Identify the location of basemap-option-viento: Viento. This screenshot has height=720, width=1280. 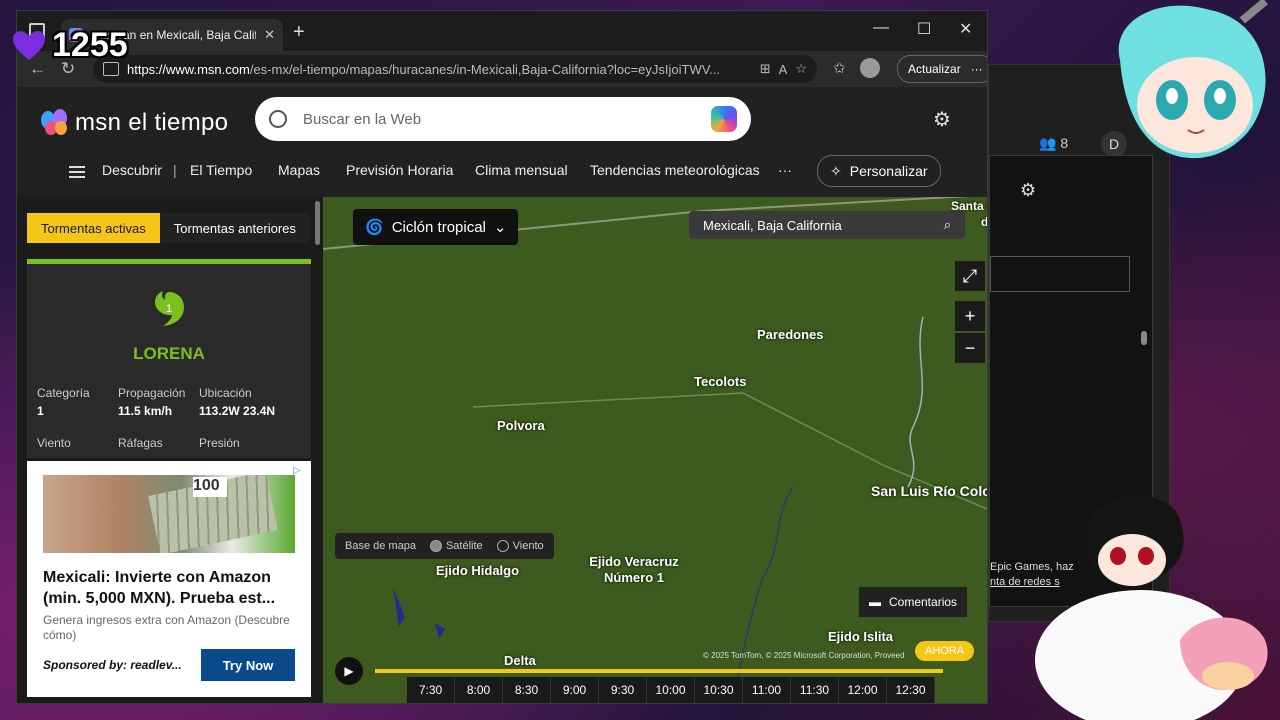
(520, 546).